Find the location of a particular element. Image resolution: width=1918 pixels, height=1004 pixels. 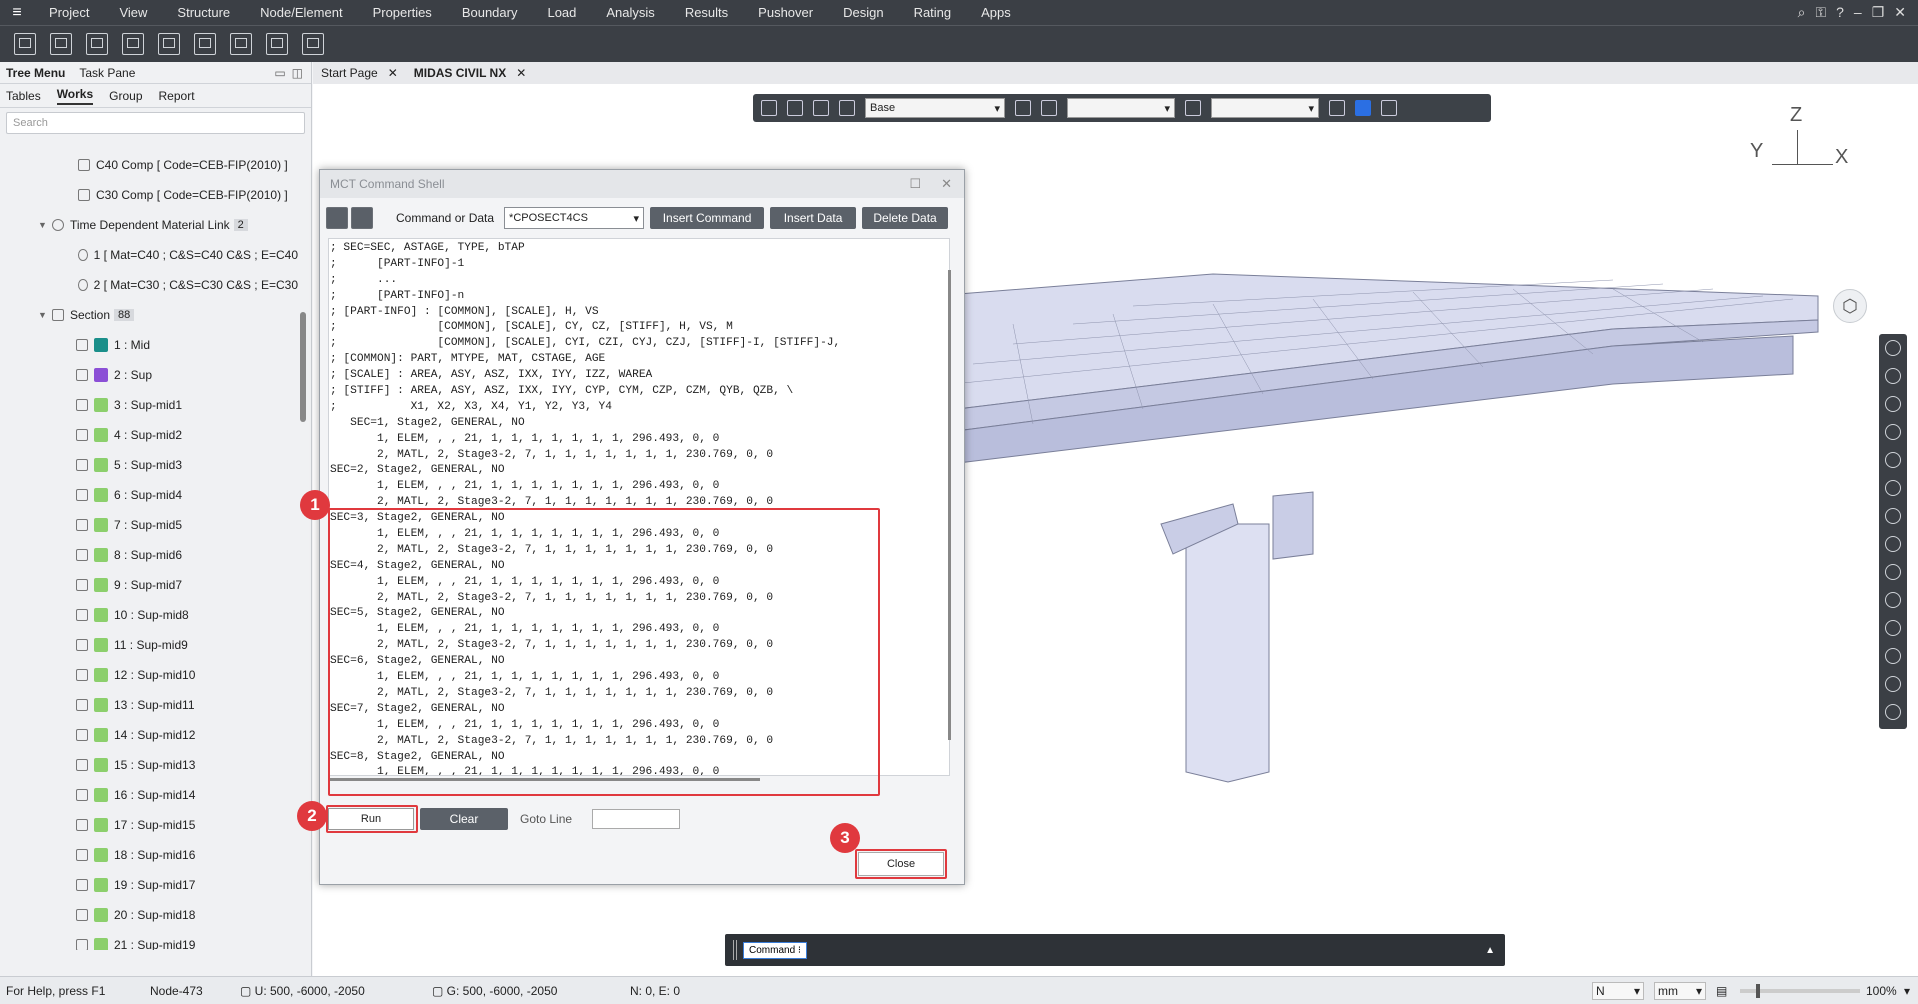

tree-item-material: C30 Comp [ Code=CEB-FIP(2010) ] is located at coordinates (149, 195).